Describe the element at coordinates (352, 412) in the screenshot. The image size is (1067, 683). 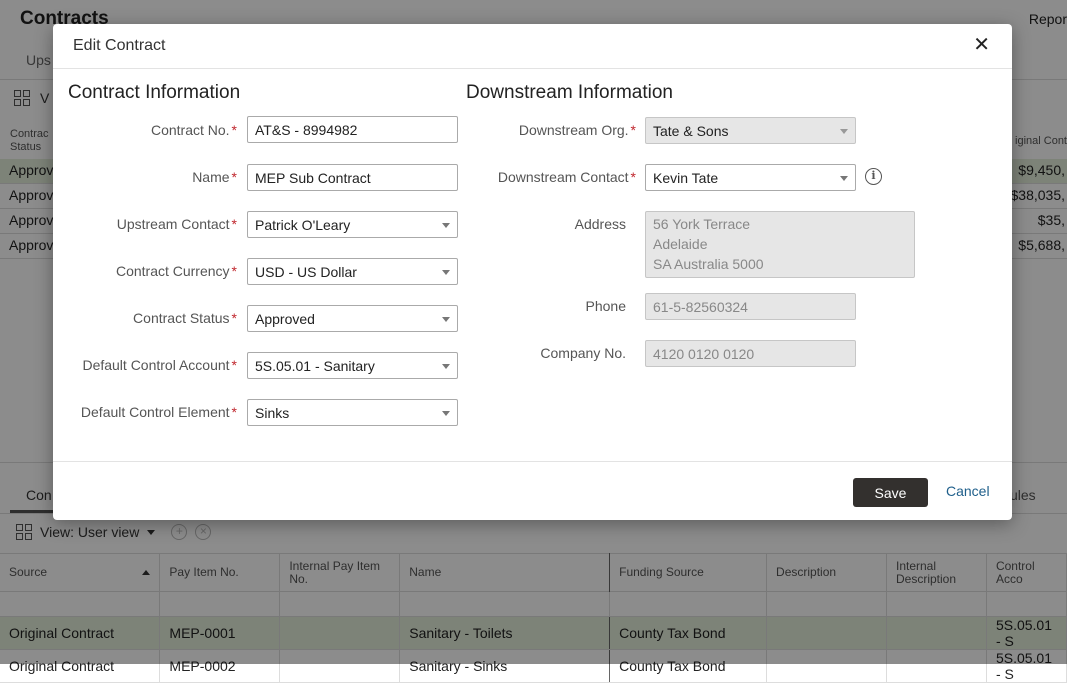
I see `default-control-element-select: Sinks` at that location.